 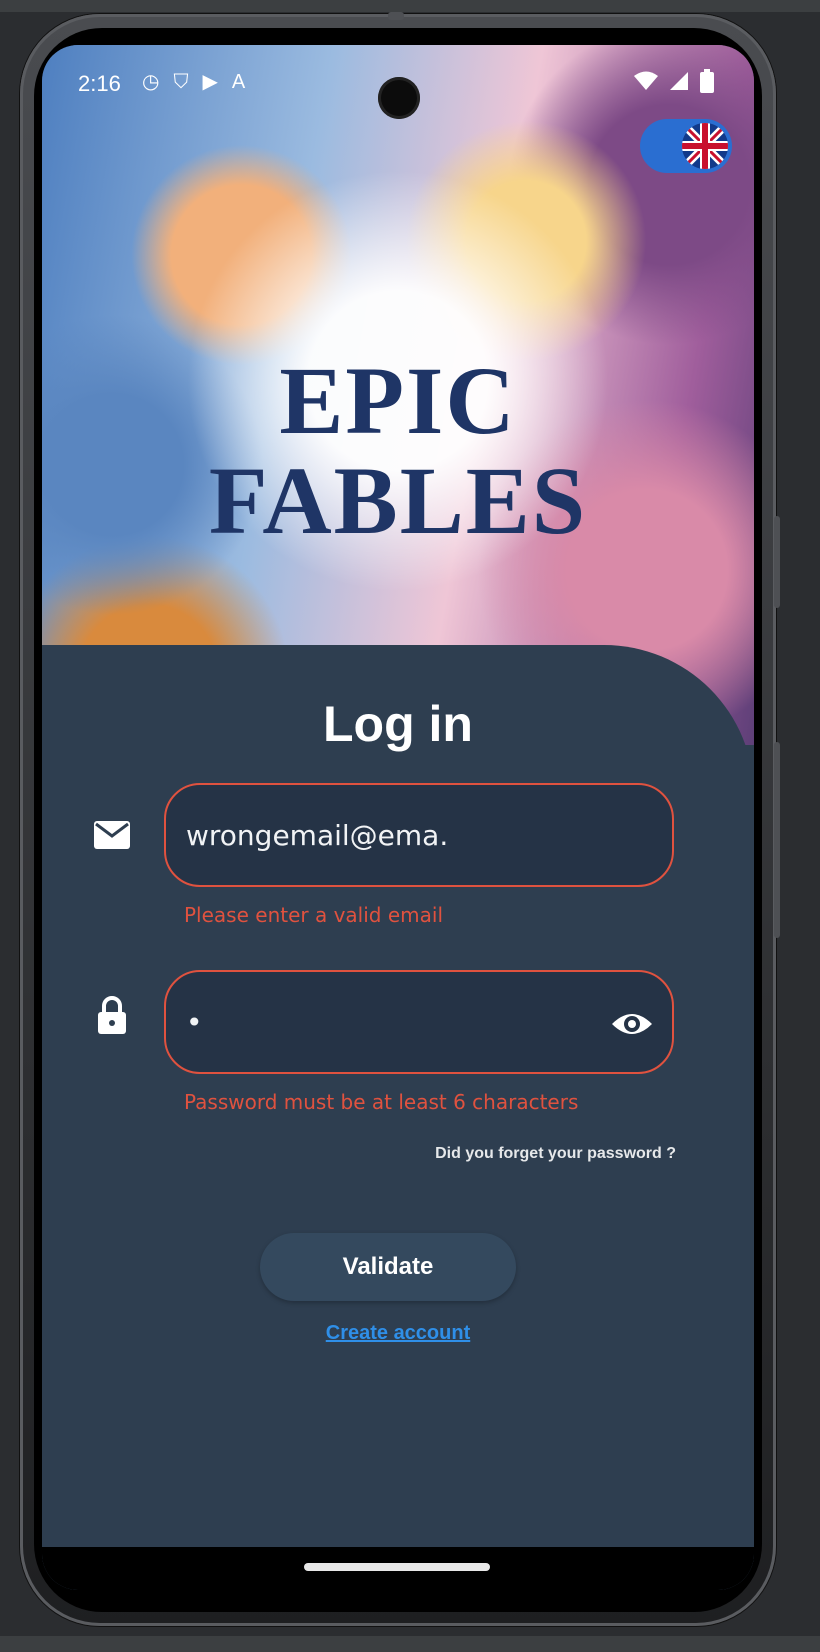 I want to click on password-value: •, so click(x=194, y=1022).